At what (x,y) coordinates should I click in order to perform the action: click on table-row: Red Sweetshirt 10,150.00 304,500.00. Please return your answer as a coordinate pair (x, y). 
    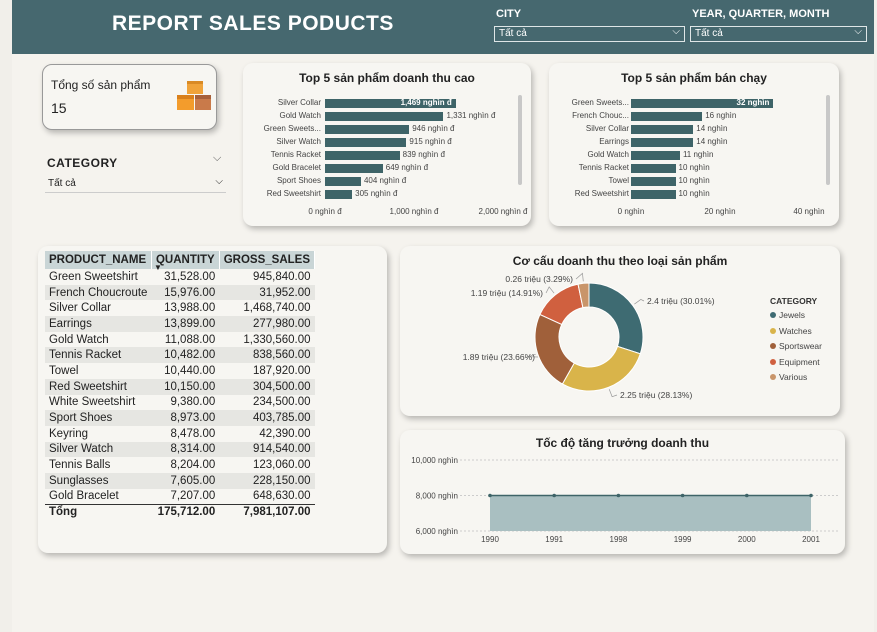
    Looking at the image, I should click on (180, 386).